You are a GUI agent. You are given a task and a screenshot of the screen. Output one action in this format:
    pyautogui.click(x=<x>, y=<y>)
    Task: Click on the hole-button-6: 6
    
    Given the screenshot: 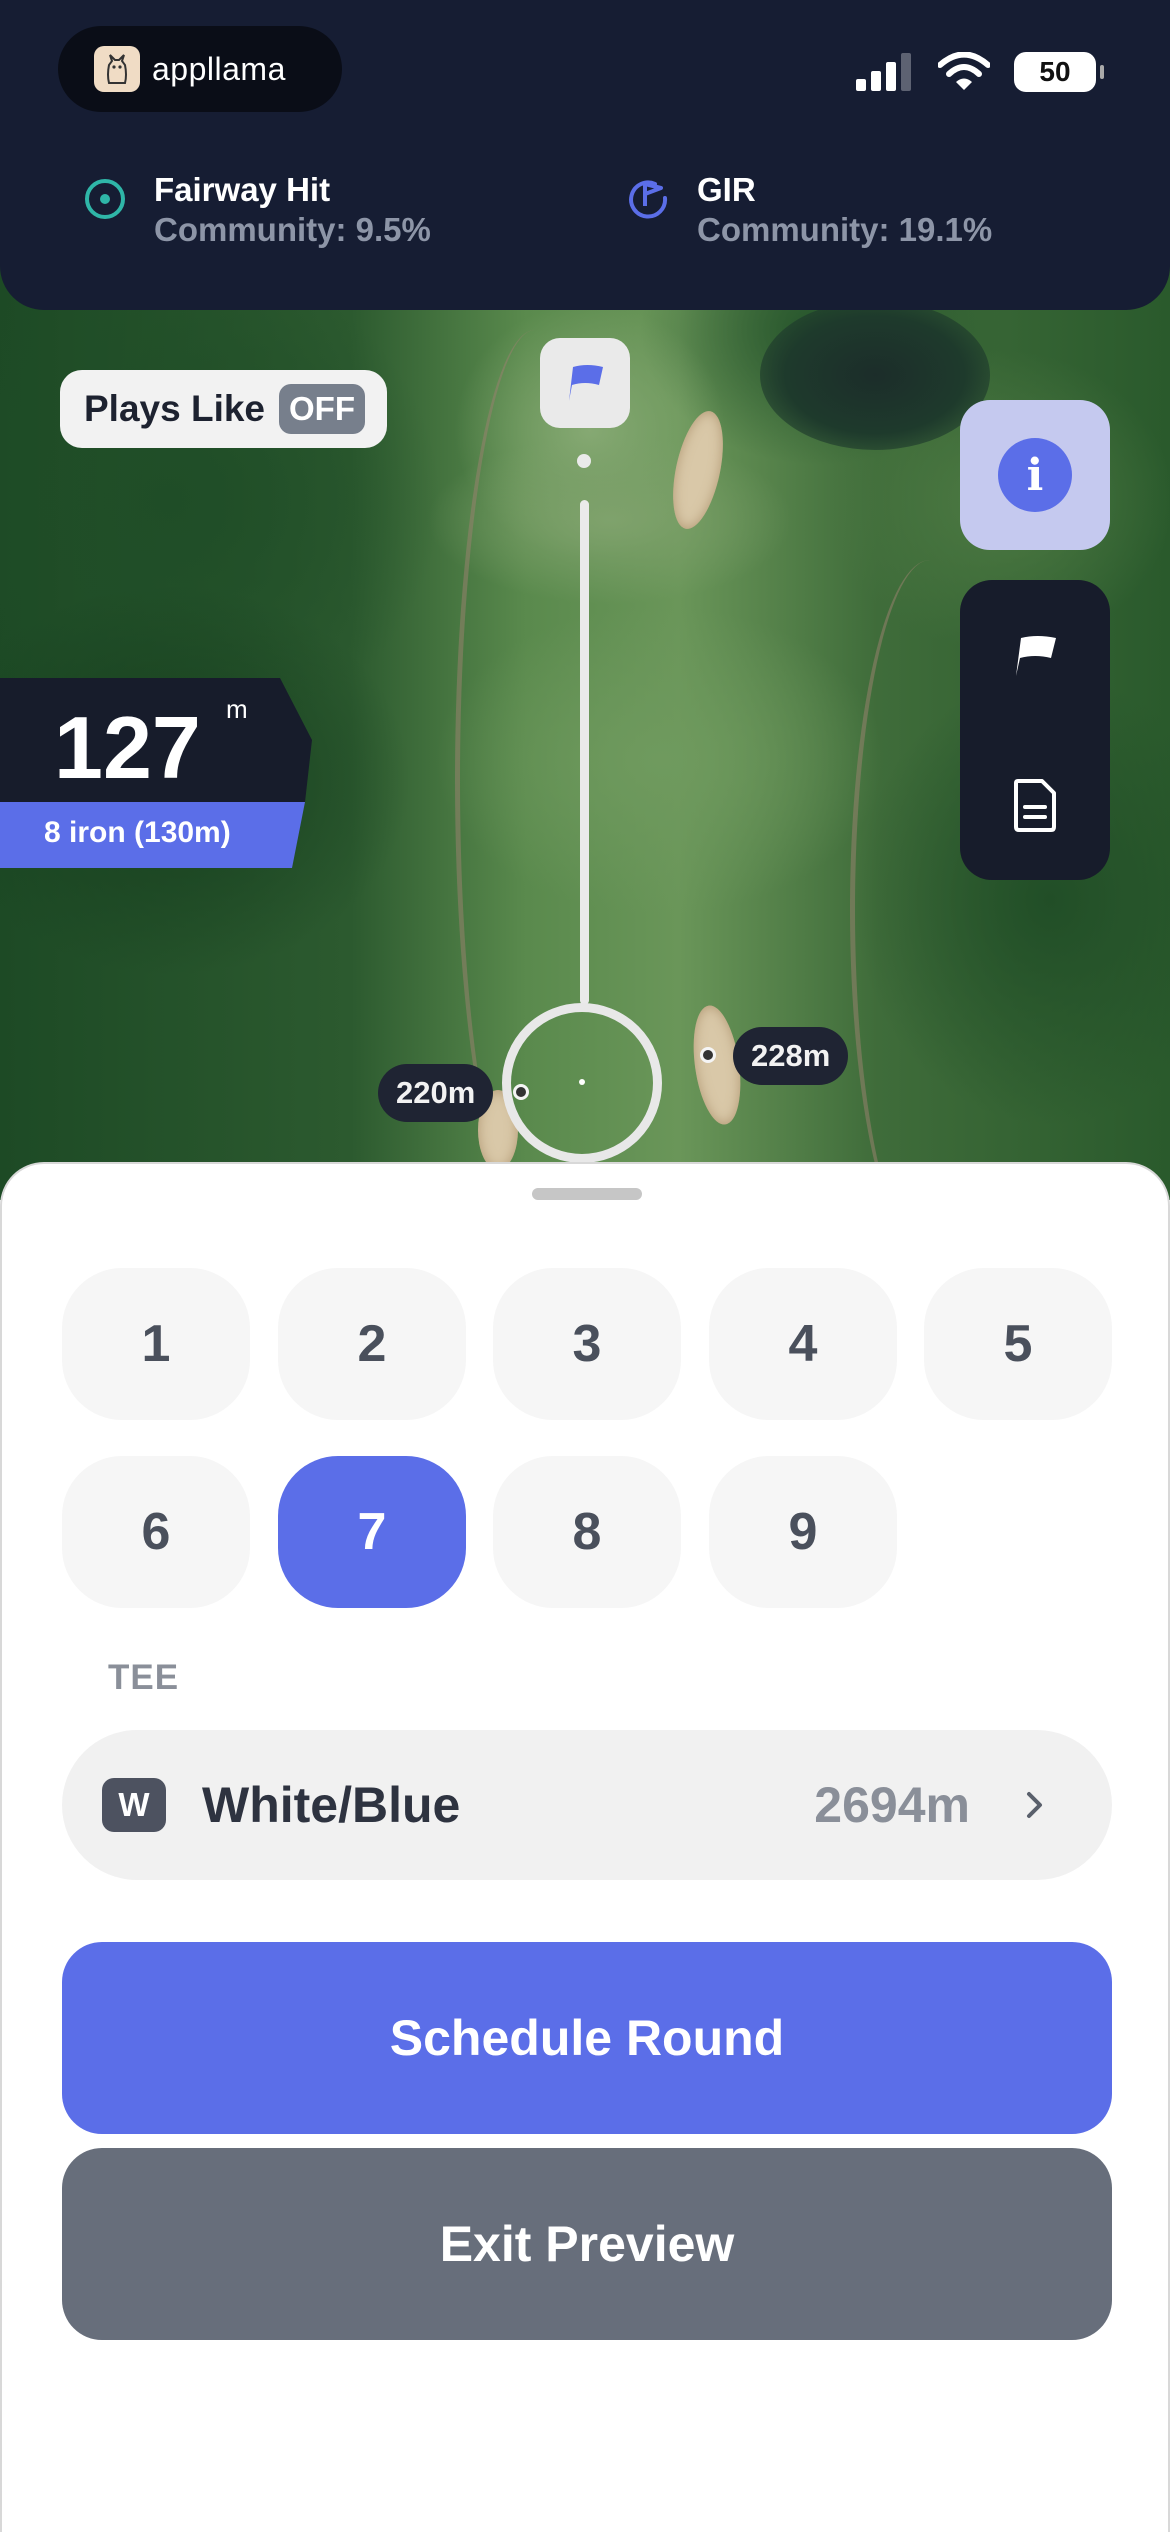 What is the action you would take?
    pyautogui.click(x=156, y=1532)
    